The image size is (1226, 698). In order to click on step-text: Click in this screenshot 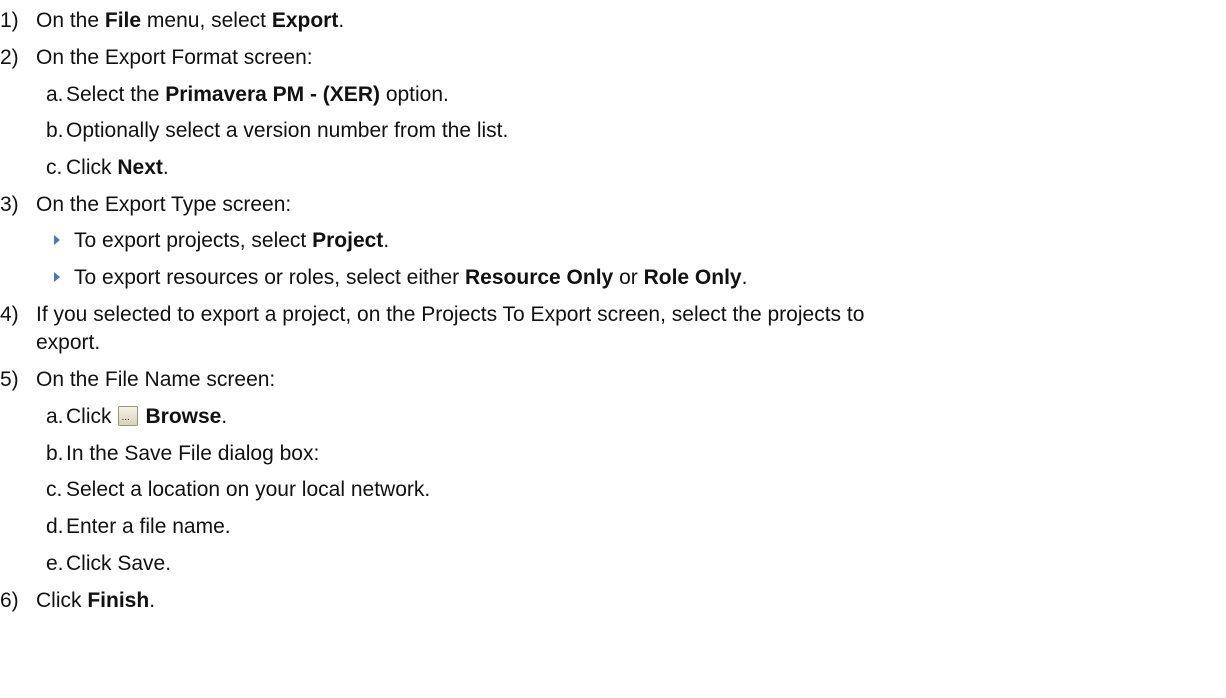, I will do `click(62, 600)`.